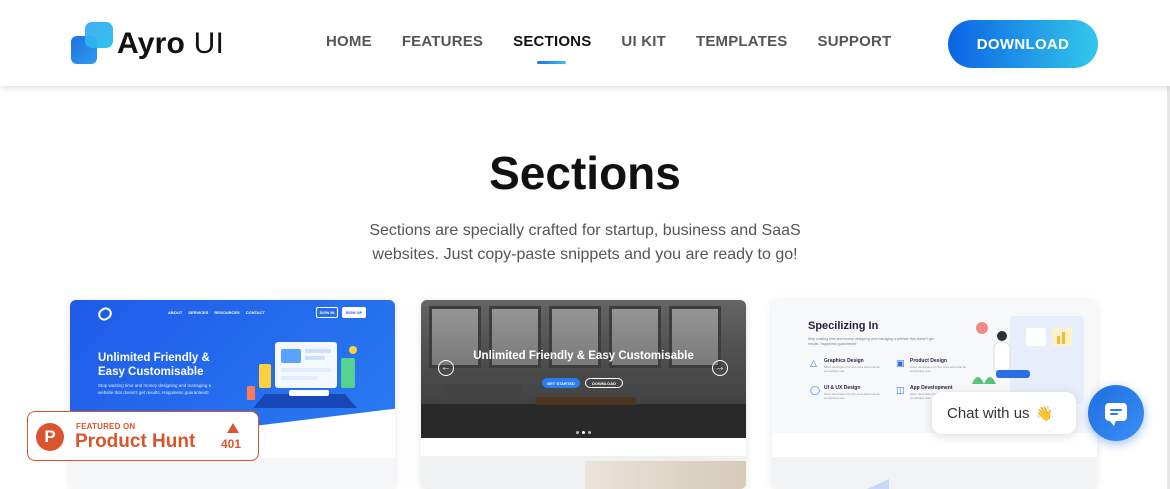  Describe the element at coordinates (93, 44) in the screenshot. I see `ayro-logo-icon` at that location.